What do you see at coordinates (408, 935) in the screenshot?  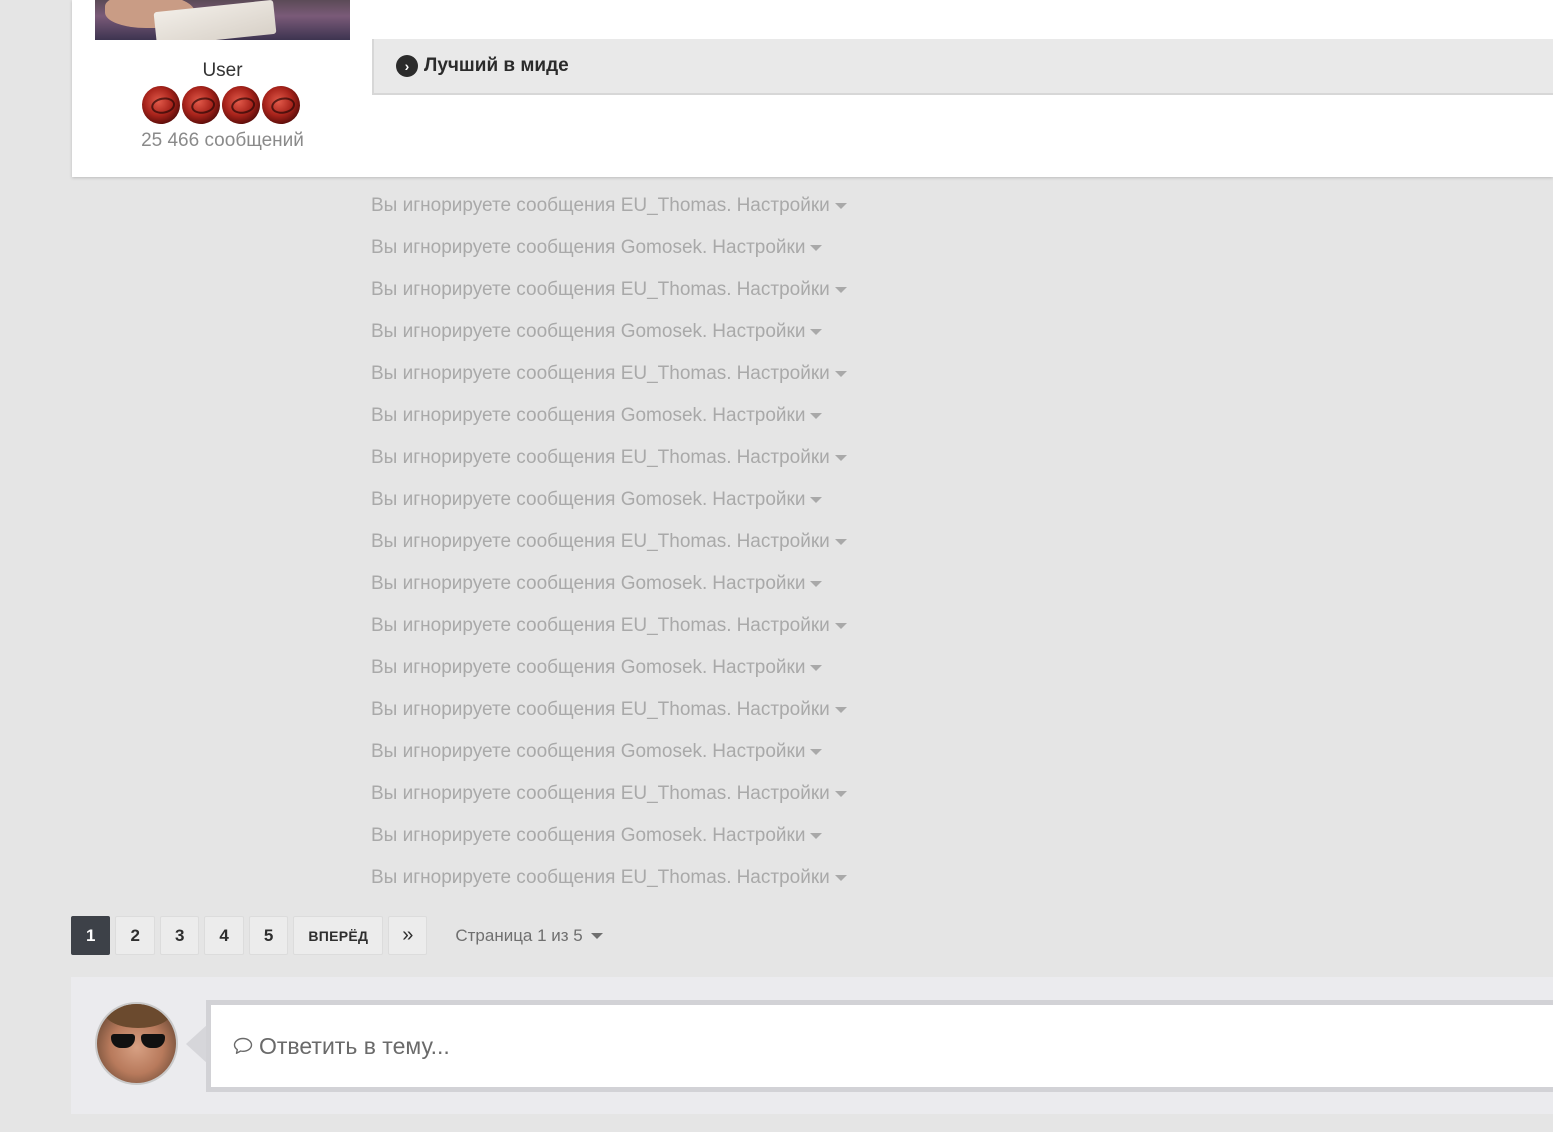 I see `last-page-button: »` at bounding box center [408, 935].